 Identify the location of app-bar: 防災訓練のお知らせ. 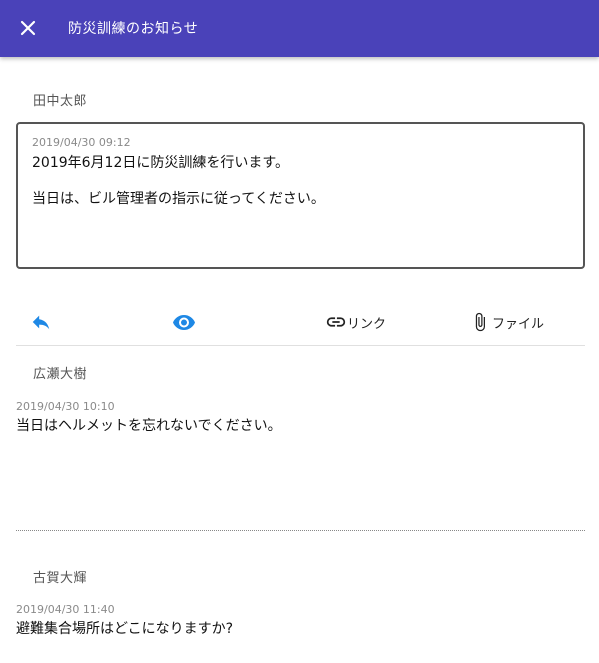
(299, 28).